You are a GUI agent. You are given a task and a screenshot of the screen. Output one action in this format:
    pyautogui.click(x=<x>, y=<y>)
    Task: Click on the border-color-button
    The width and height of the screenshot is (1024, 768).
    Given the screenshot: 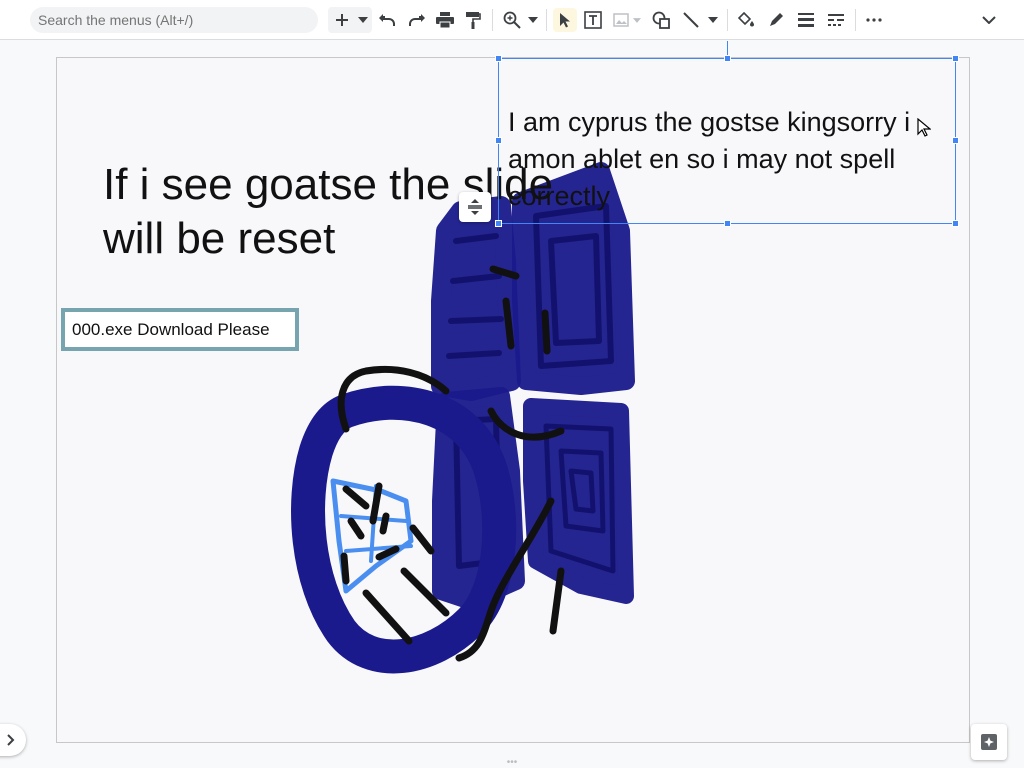 What is the action you would take?
    pyautogui.click(x=776, y=20)
    